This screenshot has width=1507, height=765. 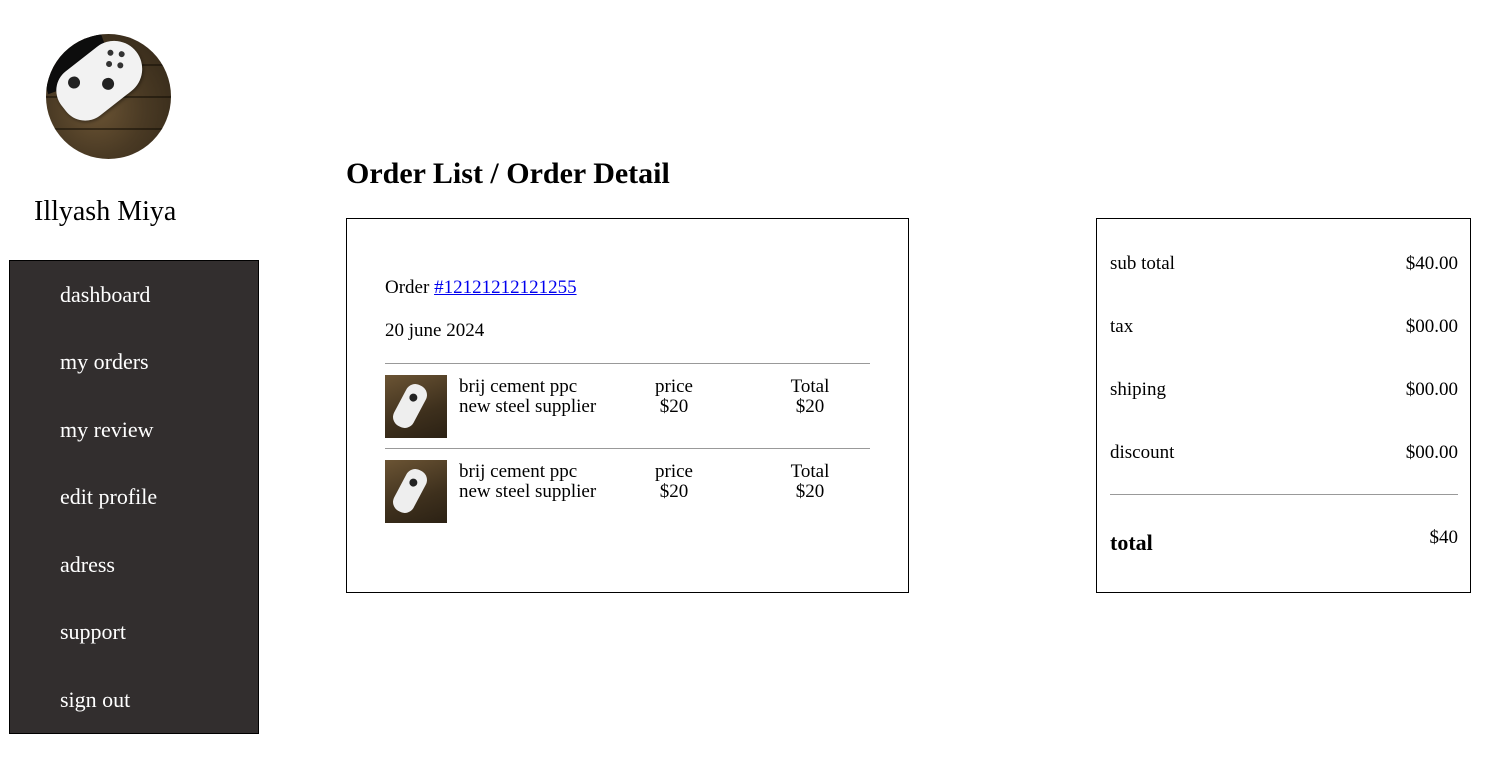 I want to click on order-number-link: #12121212121255, so click(x=505, y=287).